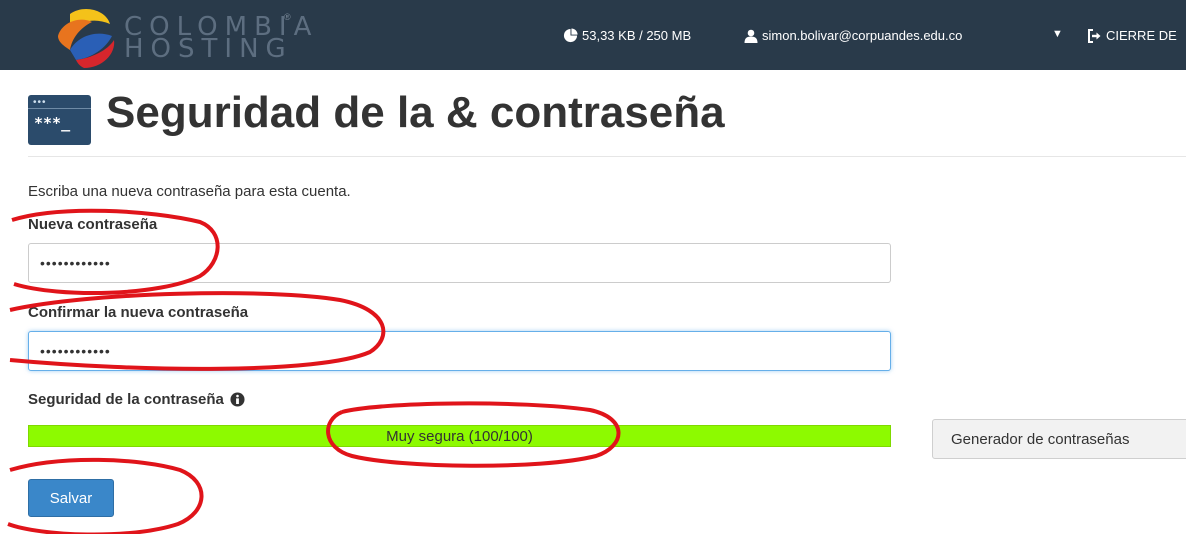  I want to click on user-menu: simon.bolivar@corpuandes.edu.co, so click(853, 35).